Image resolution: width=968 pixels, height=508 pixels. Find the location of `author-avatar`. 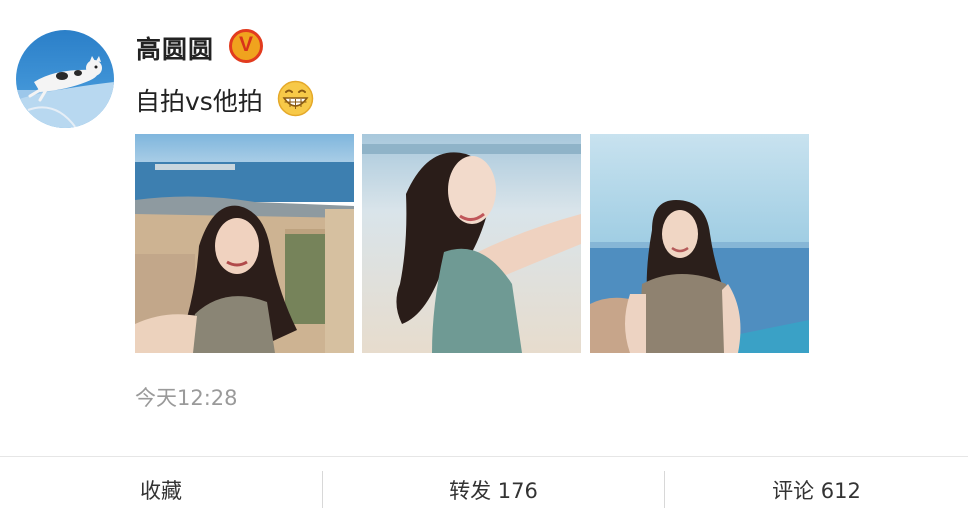

author-avatar is located at coordinates (65, 79).